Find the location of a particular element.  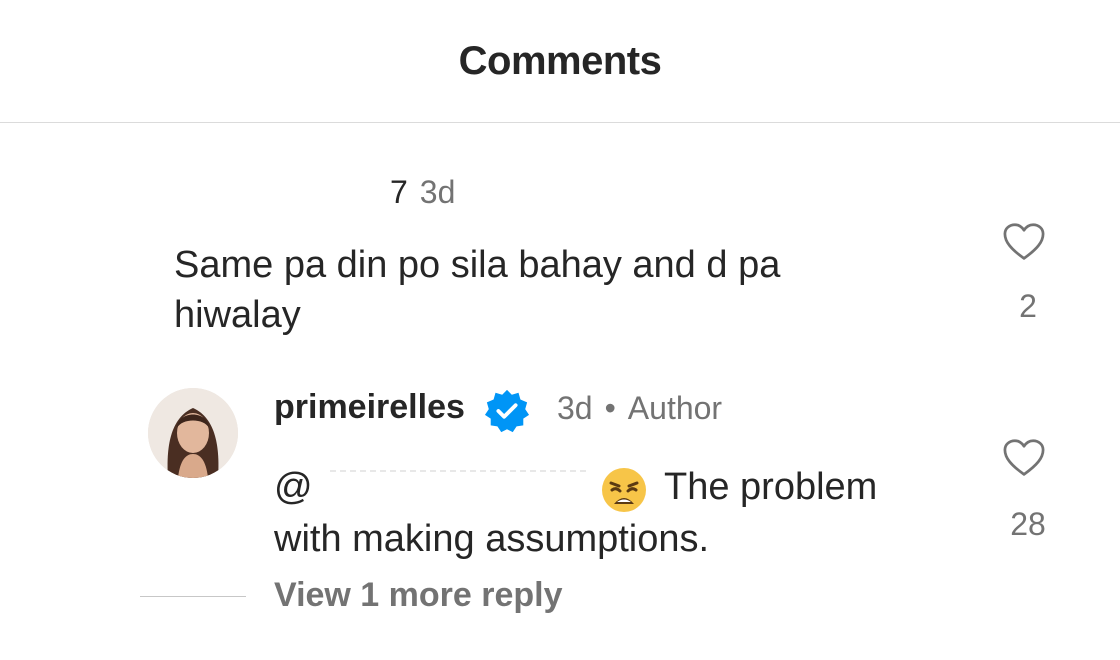

author-badge: Author is located at coordinates (675, 408).